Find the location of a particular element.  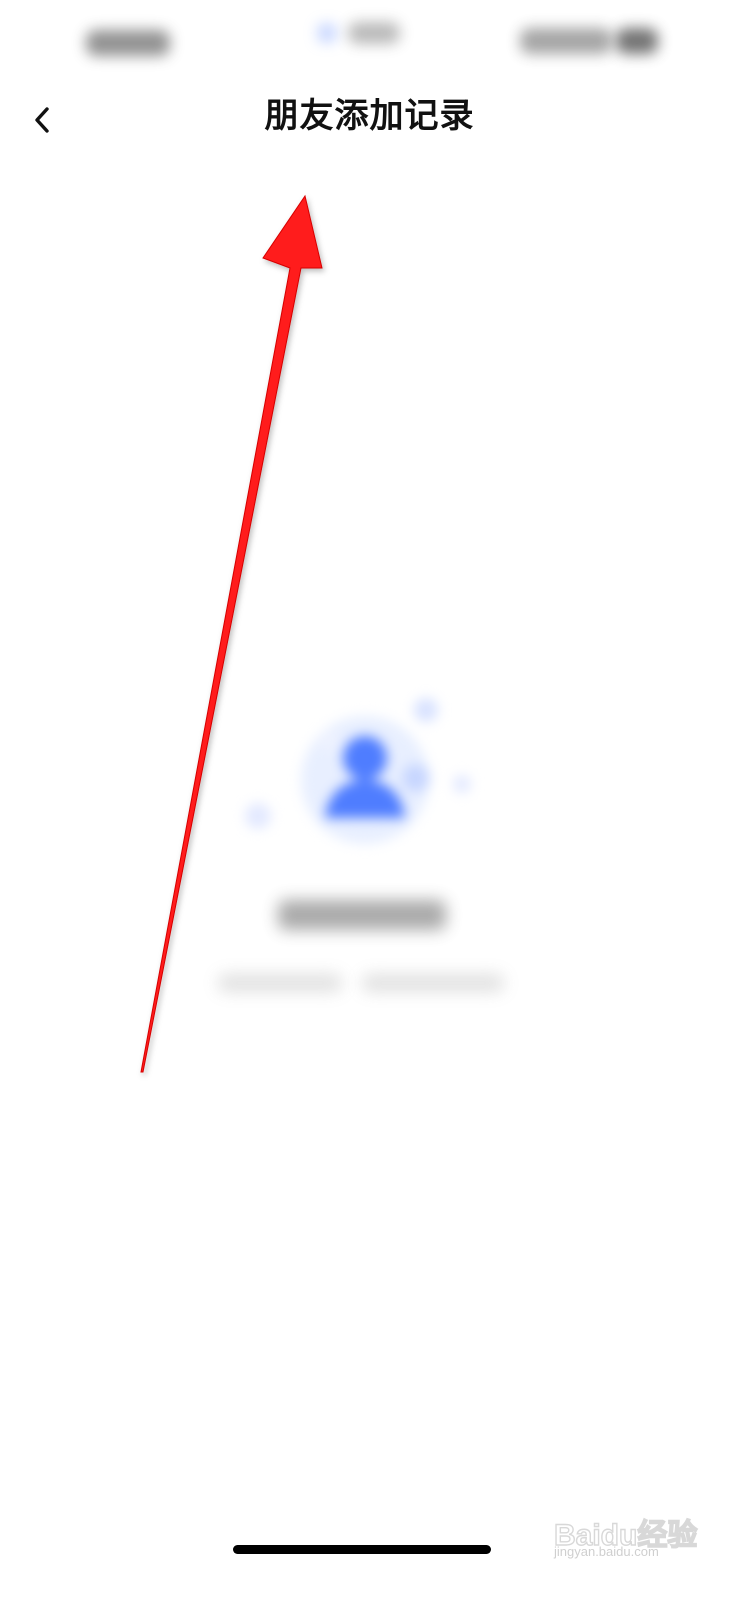

empty-state-title is located at coordinates (362, 915).